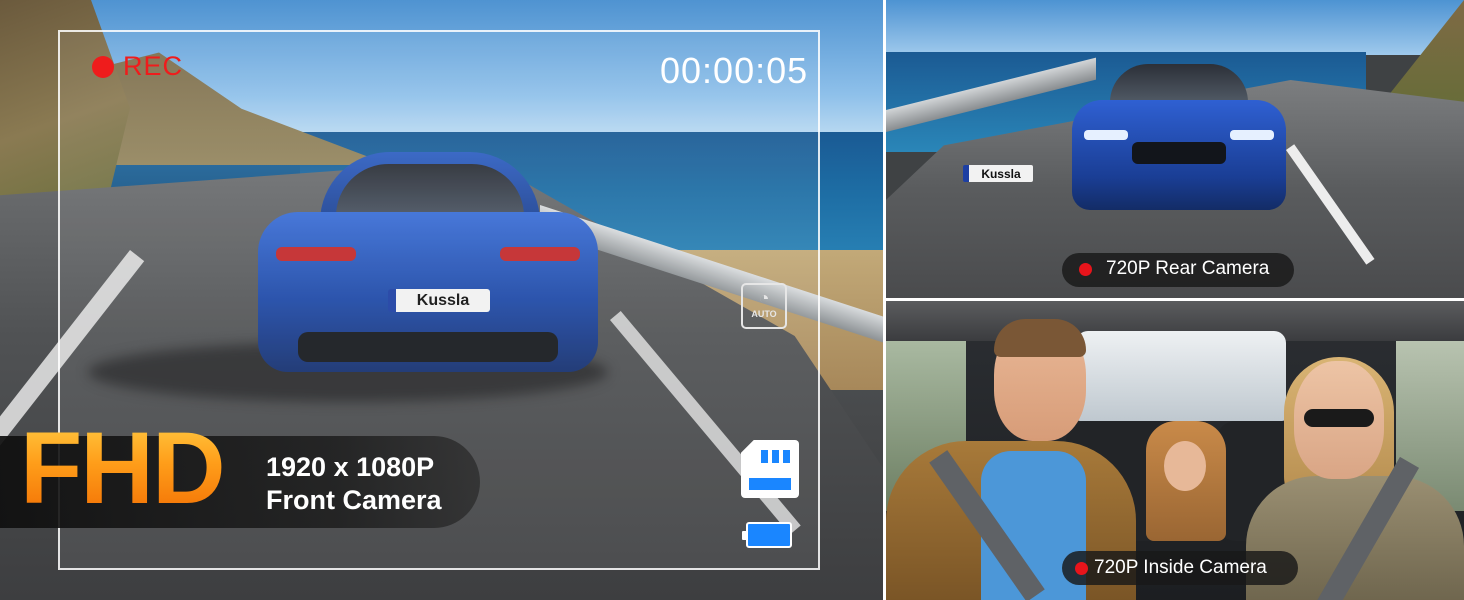  I want to click on front-resolution: 1920 x 1080P, so click(350, 467).